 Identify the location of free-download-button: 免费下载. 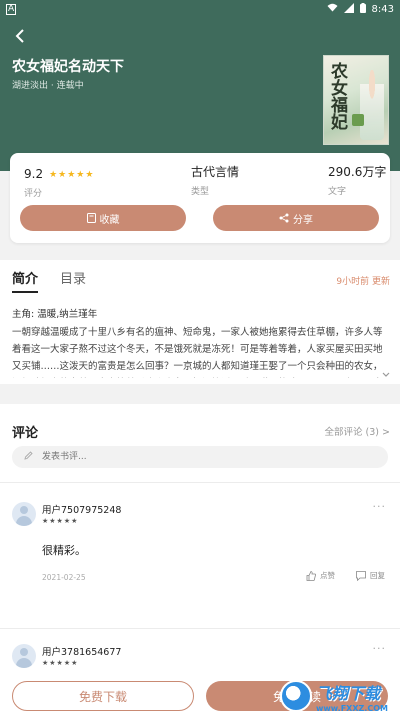
(103, 696).